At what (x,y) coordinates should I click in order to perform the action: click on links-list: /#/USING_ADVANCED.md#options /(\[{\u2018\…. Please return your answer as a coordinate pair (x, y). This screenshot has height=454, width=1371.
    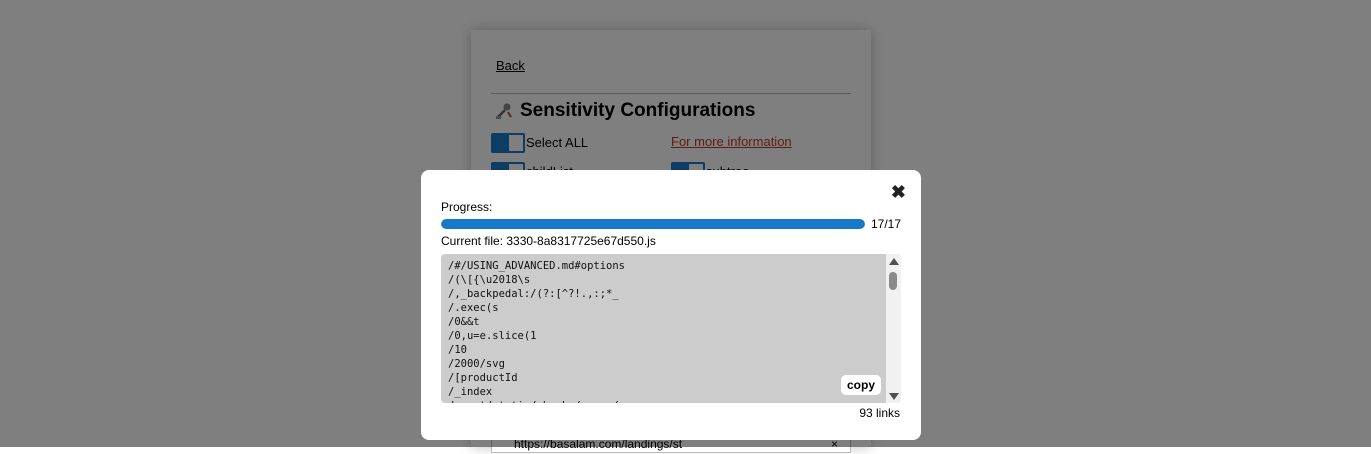
    Looking at the image, I should click on (536, 331).